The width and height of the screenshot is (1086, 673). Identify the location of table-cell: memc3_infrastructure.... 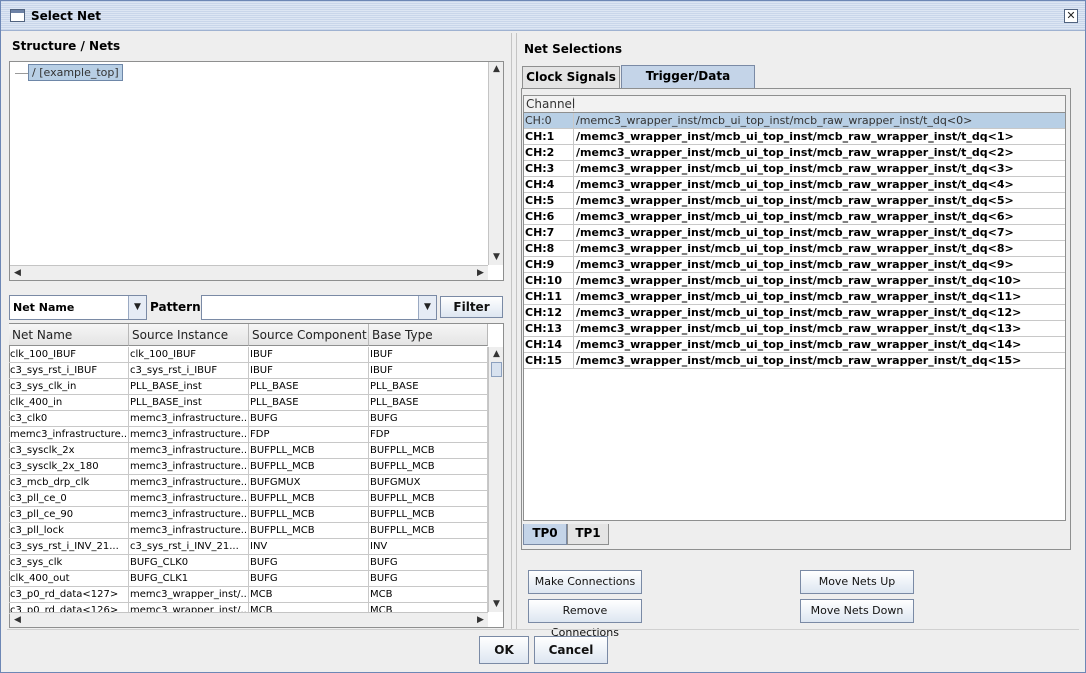
(189, 483).